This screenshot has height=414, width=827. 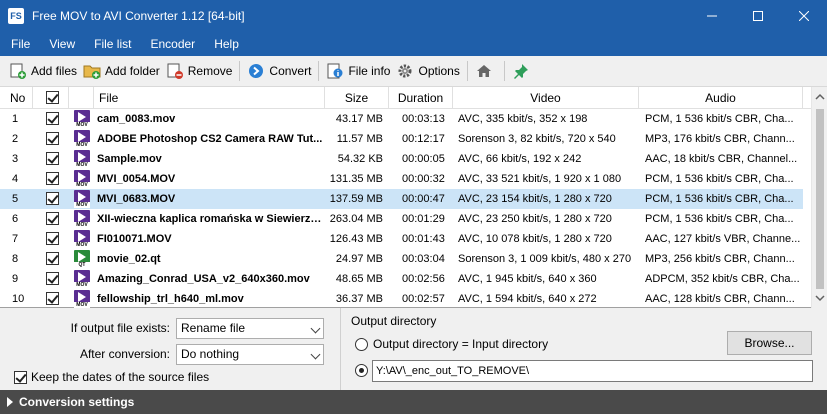 I want to click on cell-duration: 00:01:43, so click(x=423, y=239).